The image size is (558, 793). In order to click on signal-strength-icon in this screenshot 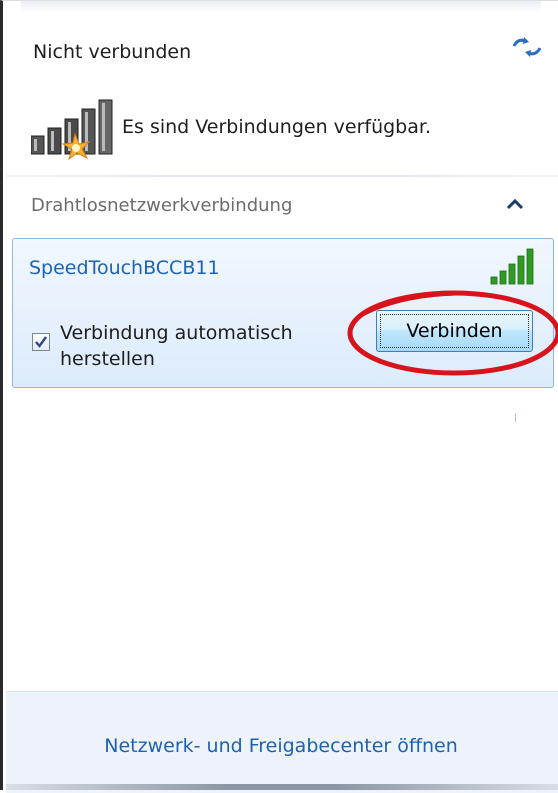, I will do `click(515, 266)`.